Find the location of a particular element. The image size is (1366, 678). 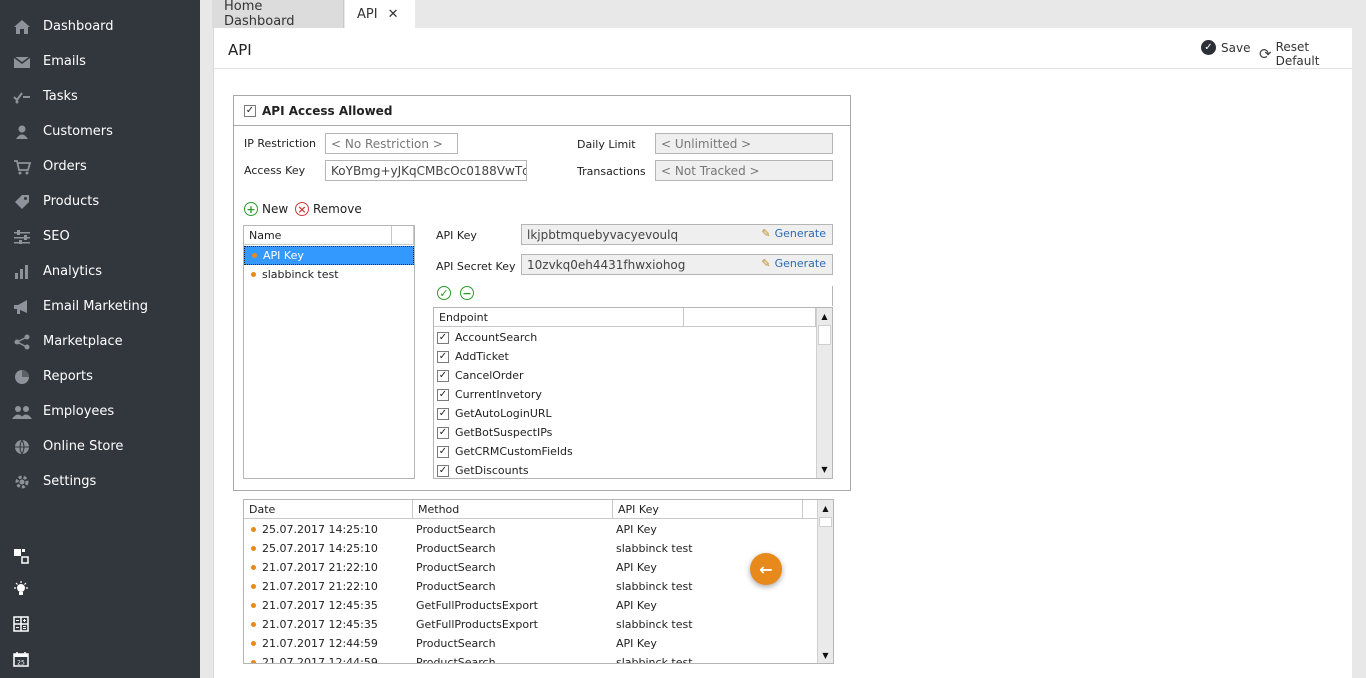

magic-wand-icon: ✎ is located at coordinates (766, 233).